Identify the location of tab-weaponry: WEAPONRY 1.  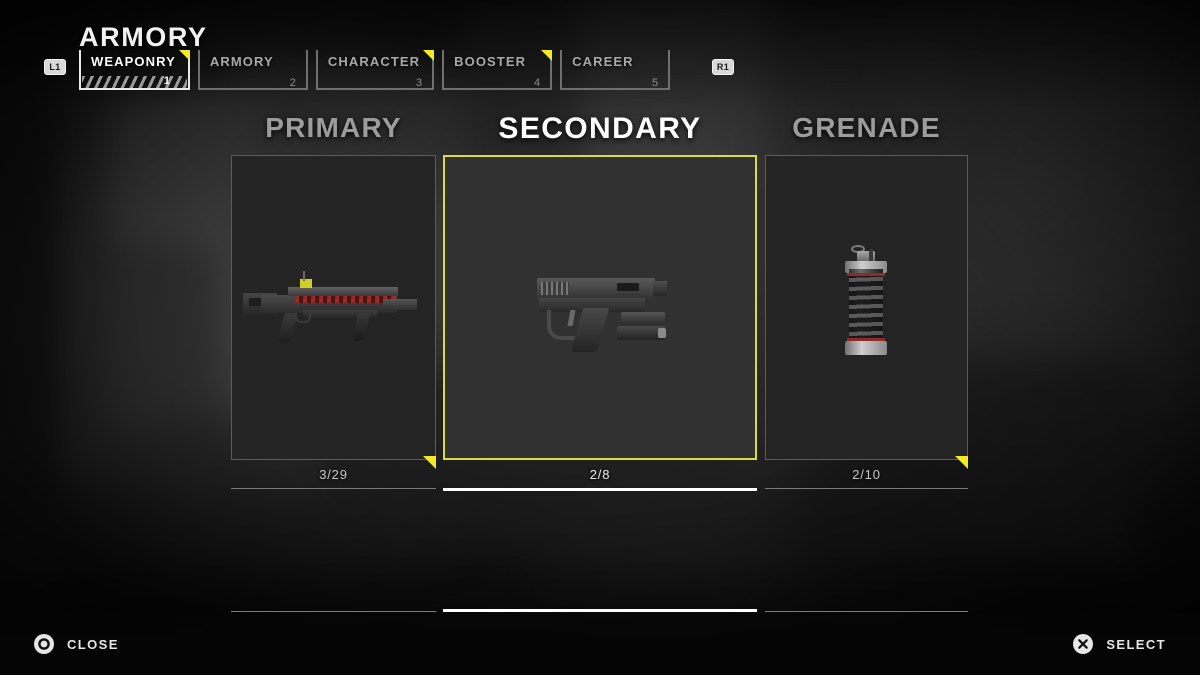
(134, 70).